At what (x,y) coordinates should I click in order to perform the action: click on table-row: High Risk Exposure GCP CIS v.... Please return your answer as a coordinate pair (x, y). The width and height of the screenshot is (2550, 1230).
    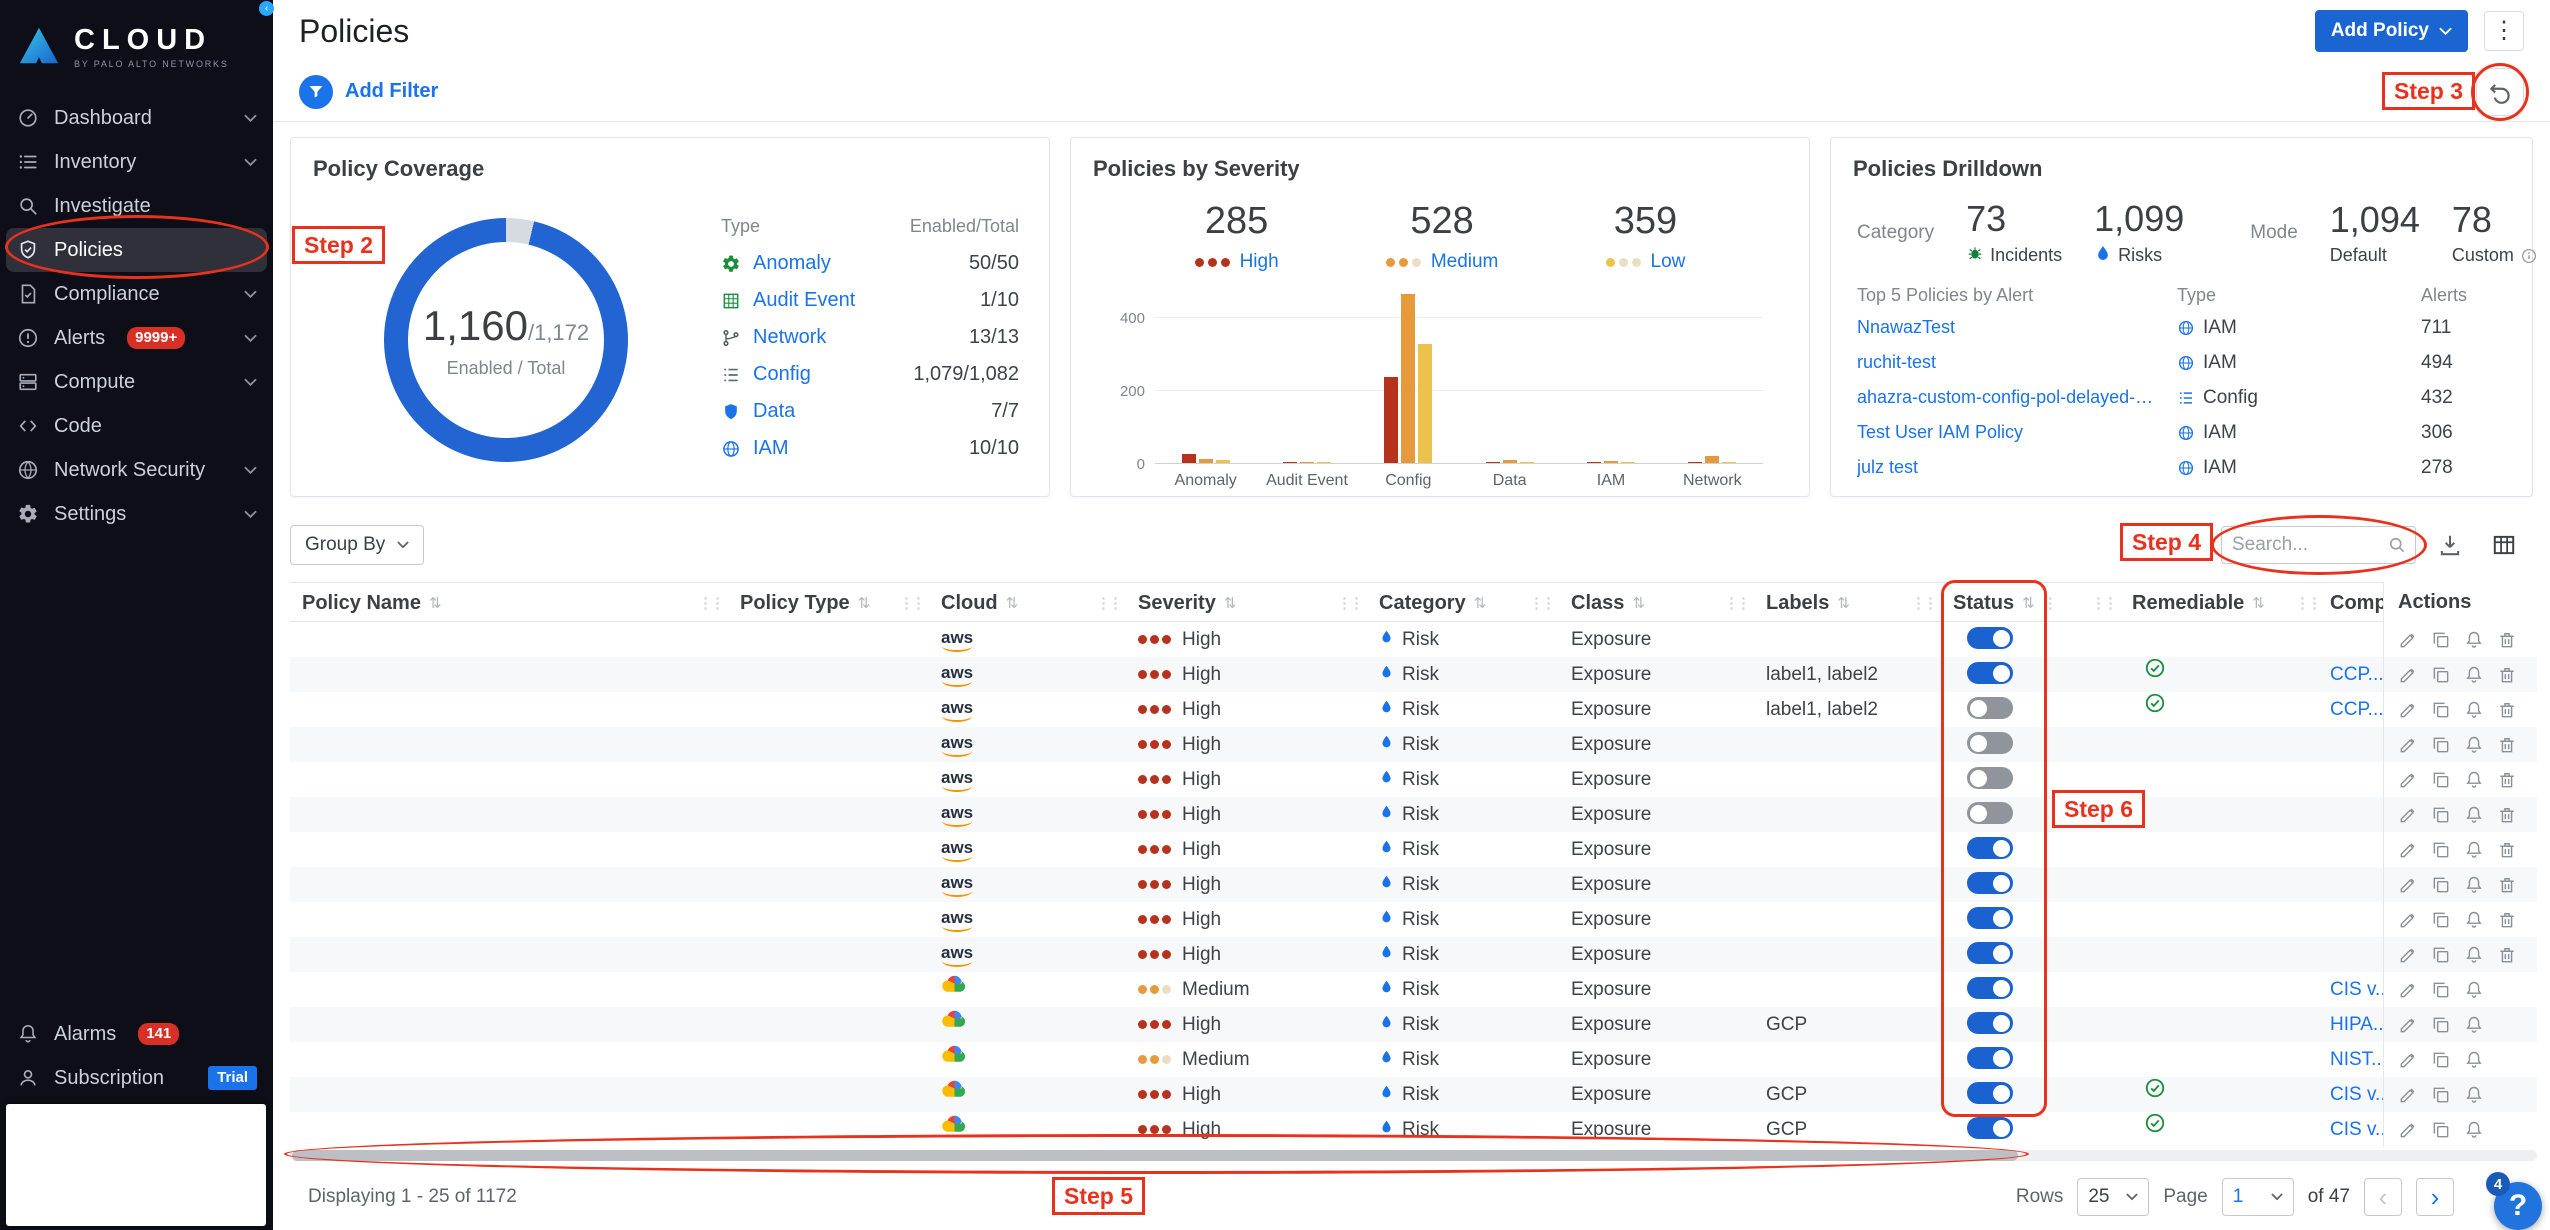
    Looking at the image, I should click on (1413, 1129).